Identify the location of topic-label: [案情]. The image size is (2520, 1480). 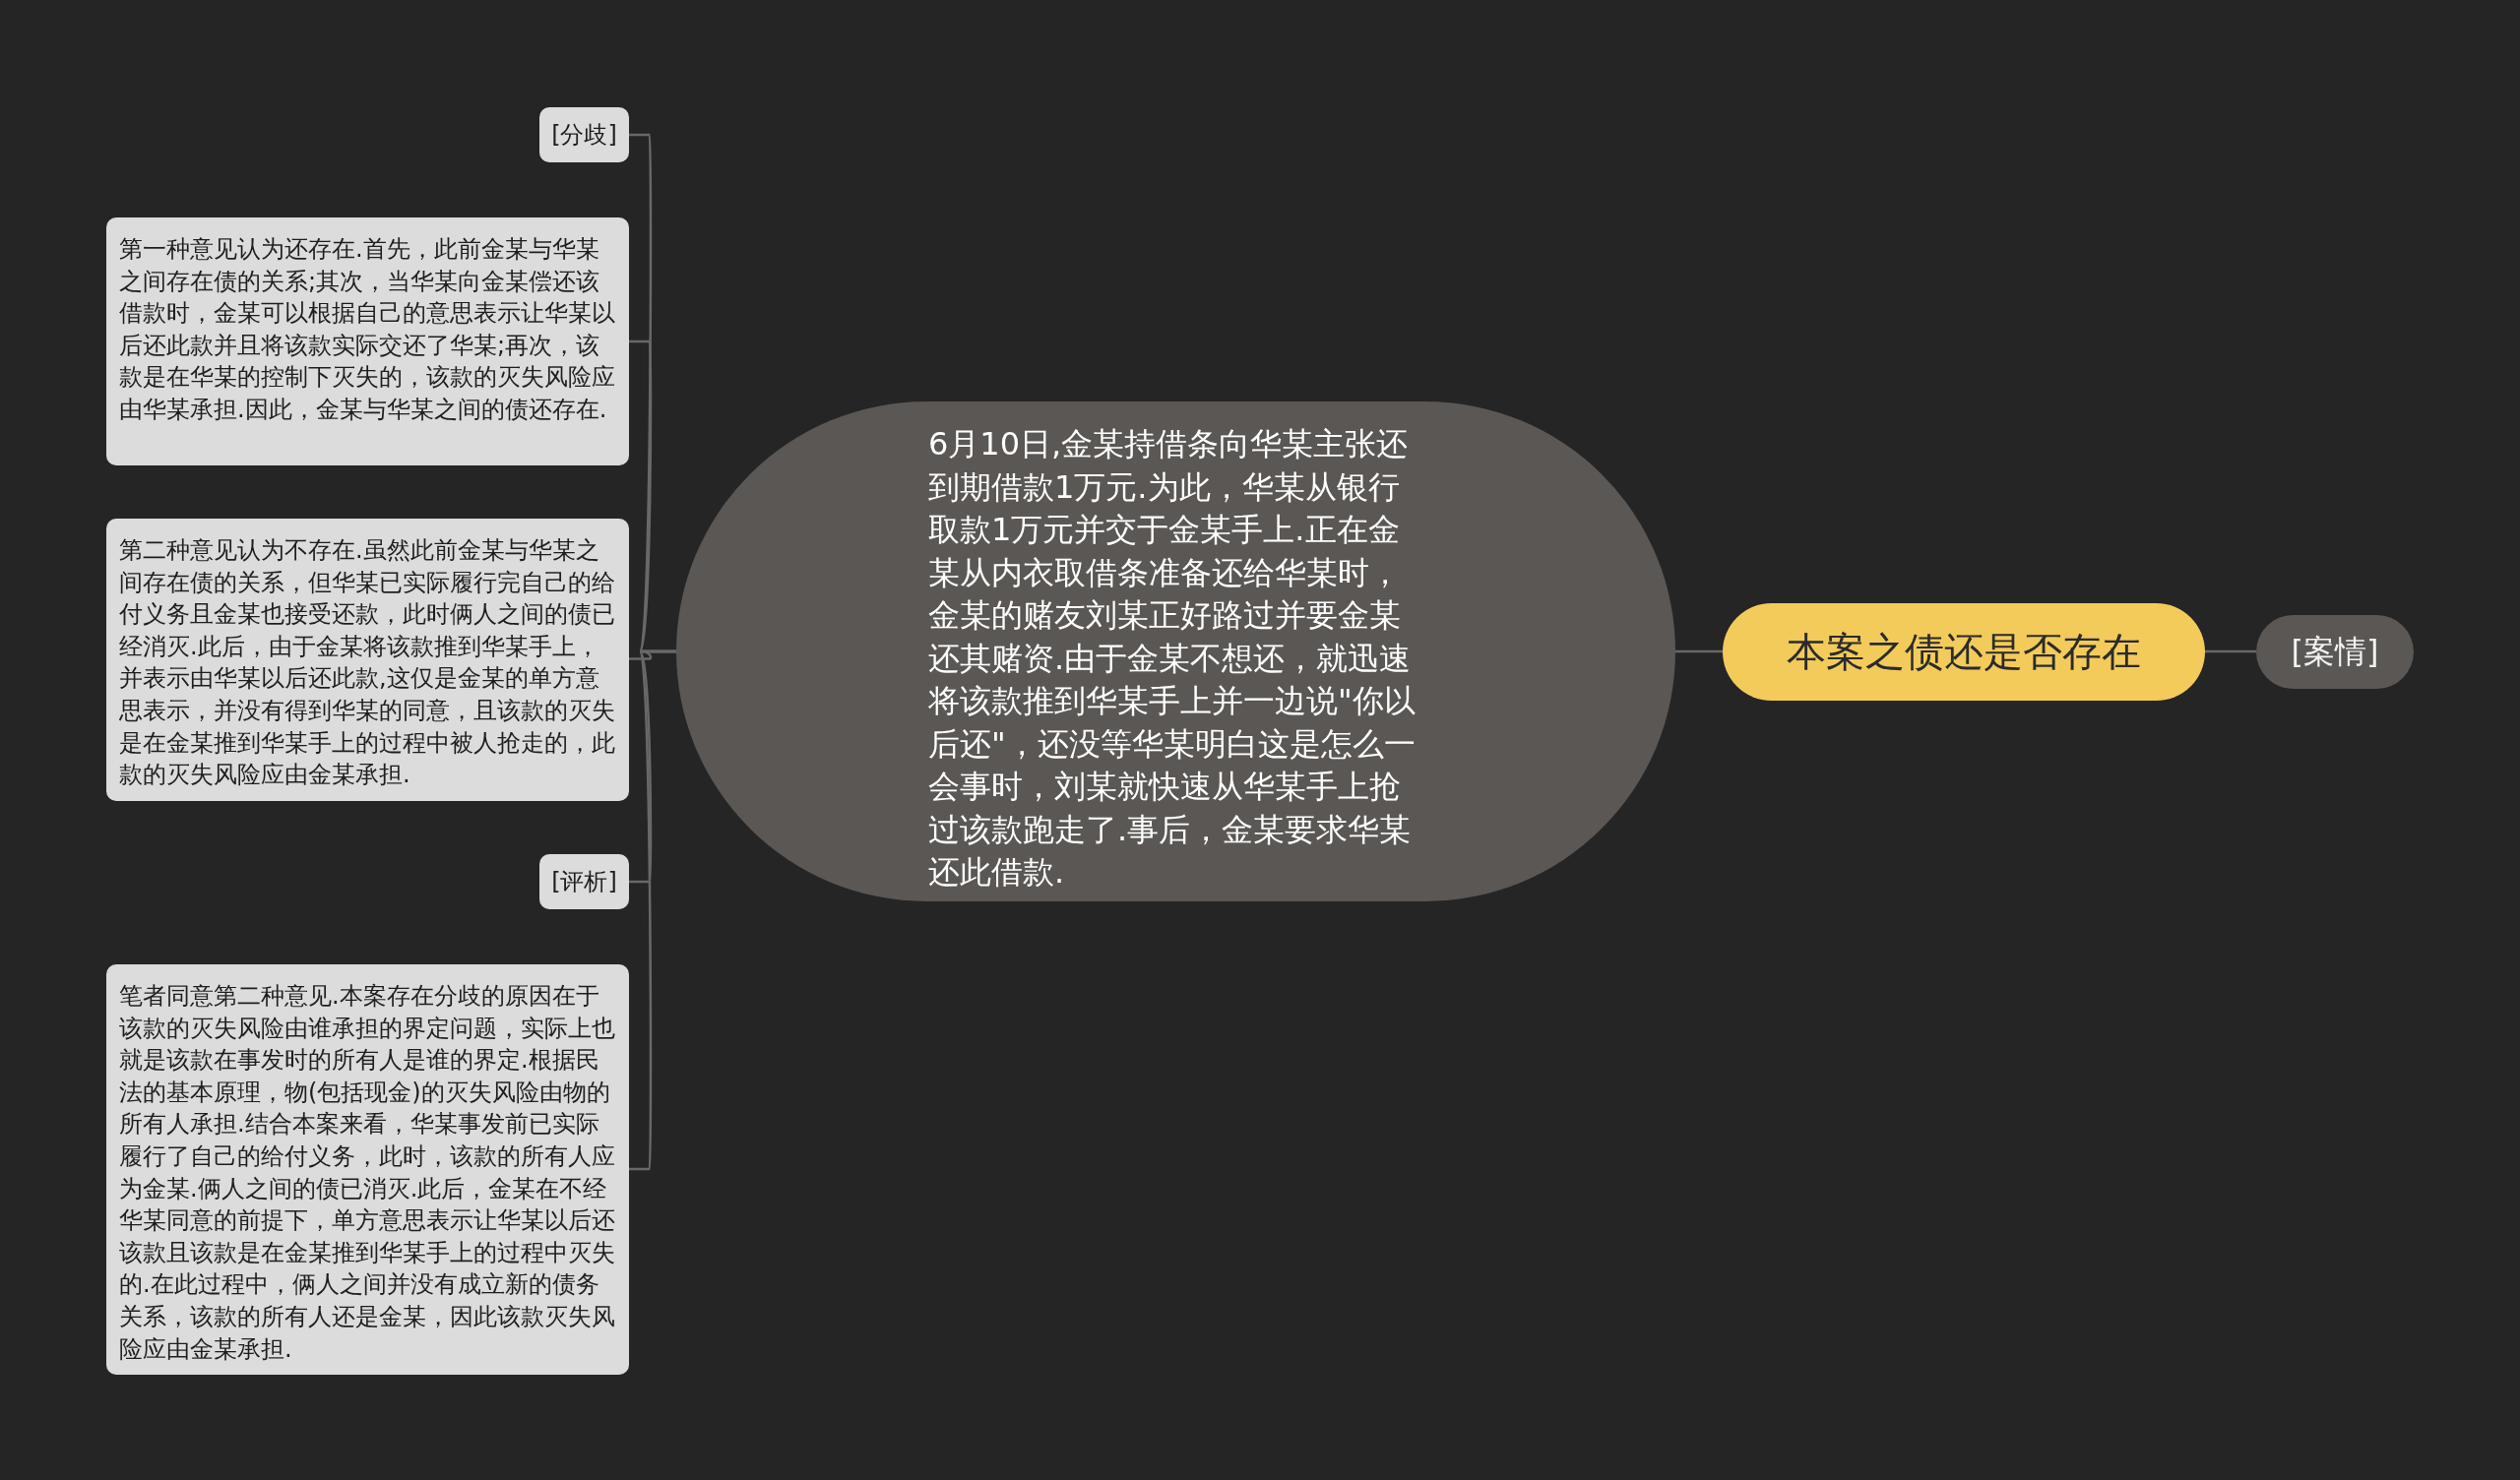
(2335, 652).